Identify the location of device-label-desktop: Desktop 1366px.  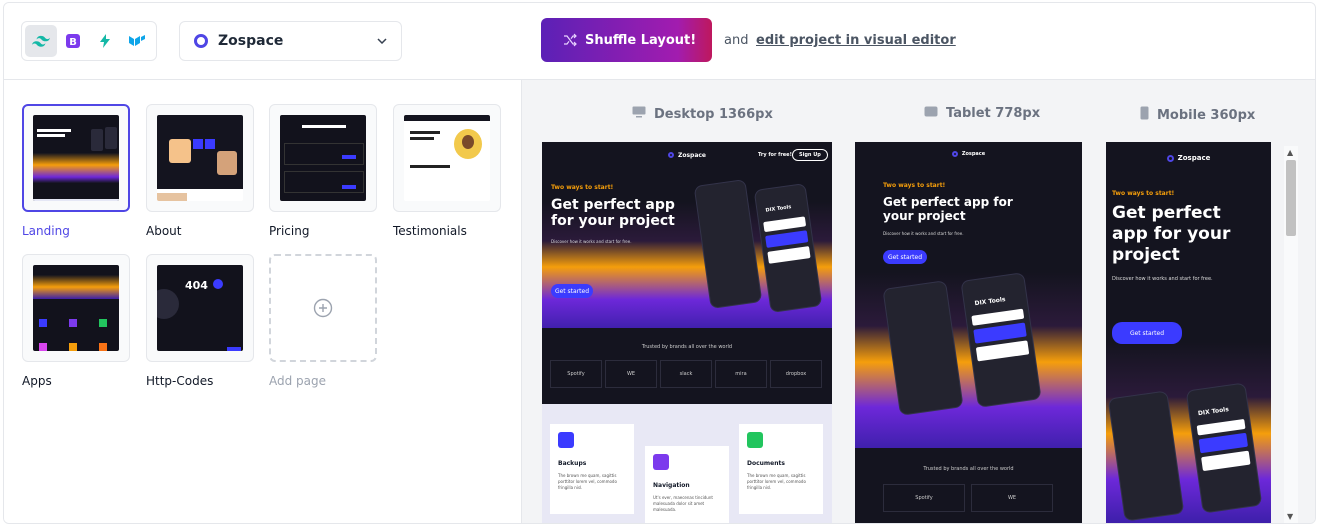
(702, 114).